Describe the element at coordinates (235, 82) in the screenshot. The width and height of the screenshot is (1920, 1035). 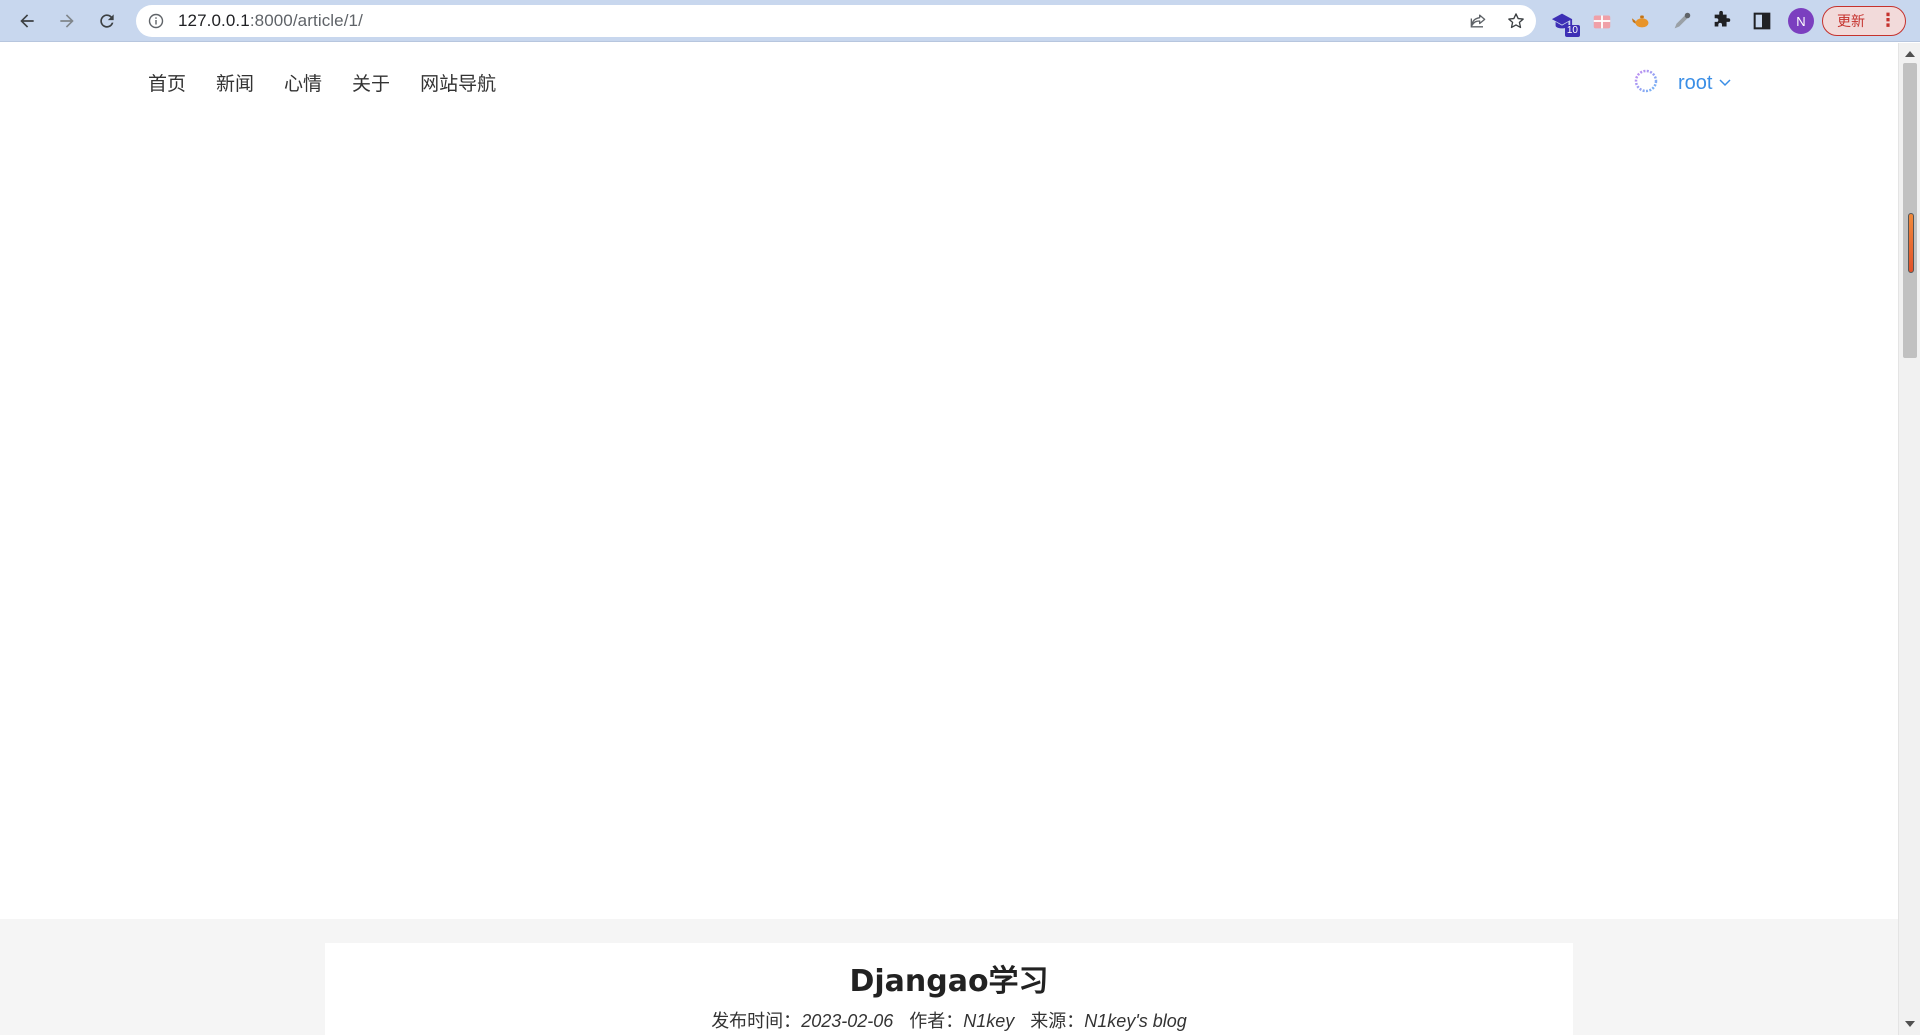
I see `nav-link-news: 新闻` at that location.